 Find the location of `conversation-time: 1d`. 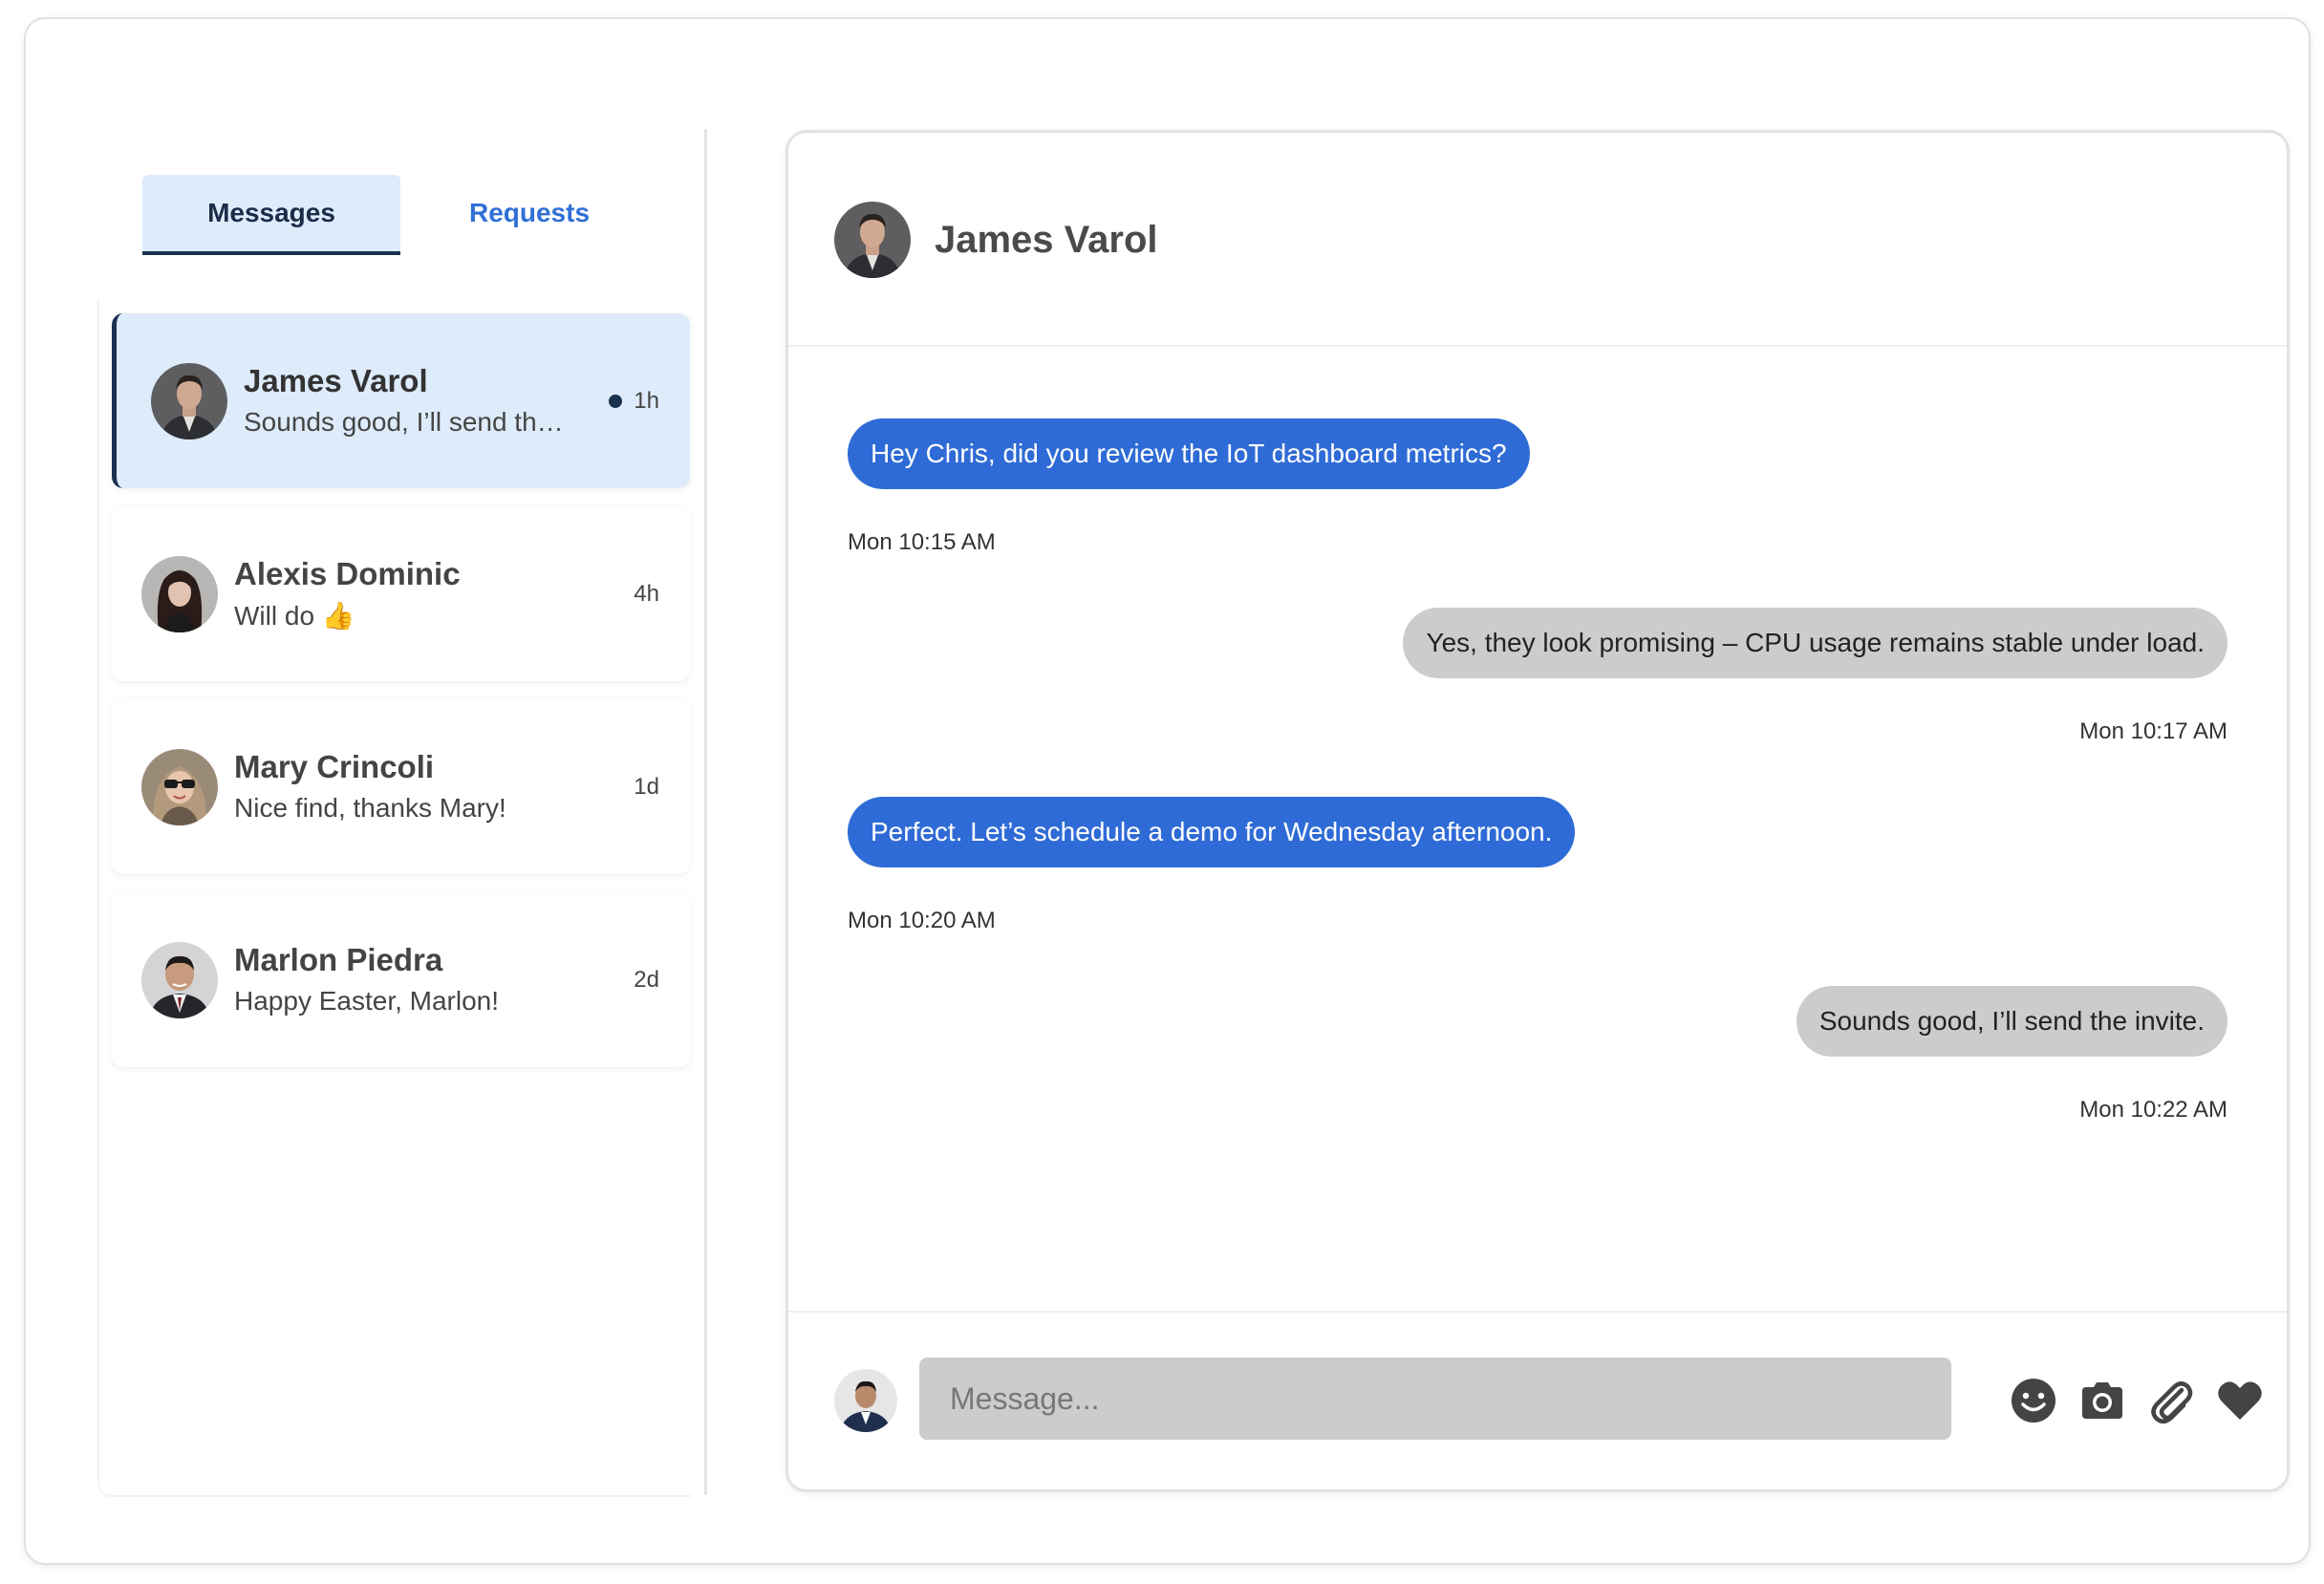

conversation-time: 1d is located at coordinates (646, 787).